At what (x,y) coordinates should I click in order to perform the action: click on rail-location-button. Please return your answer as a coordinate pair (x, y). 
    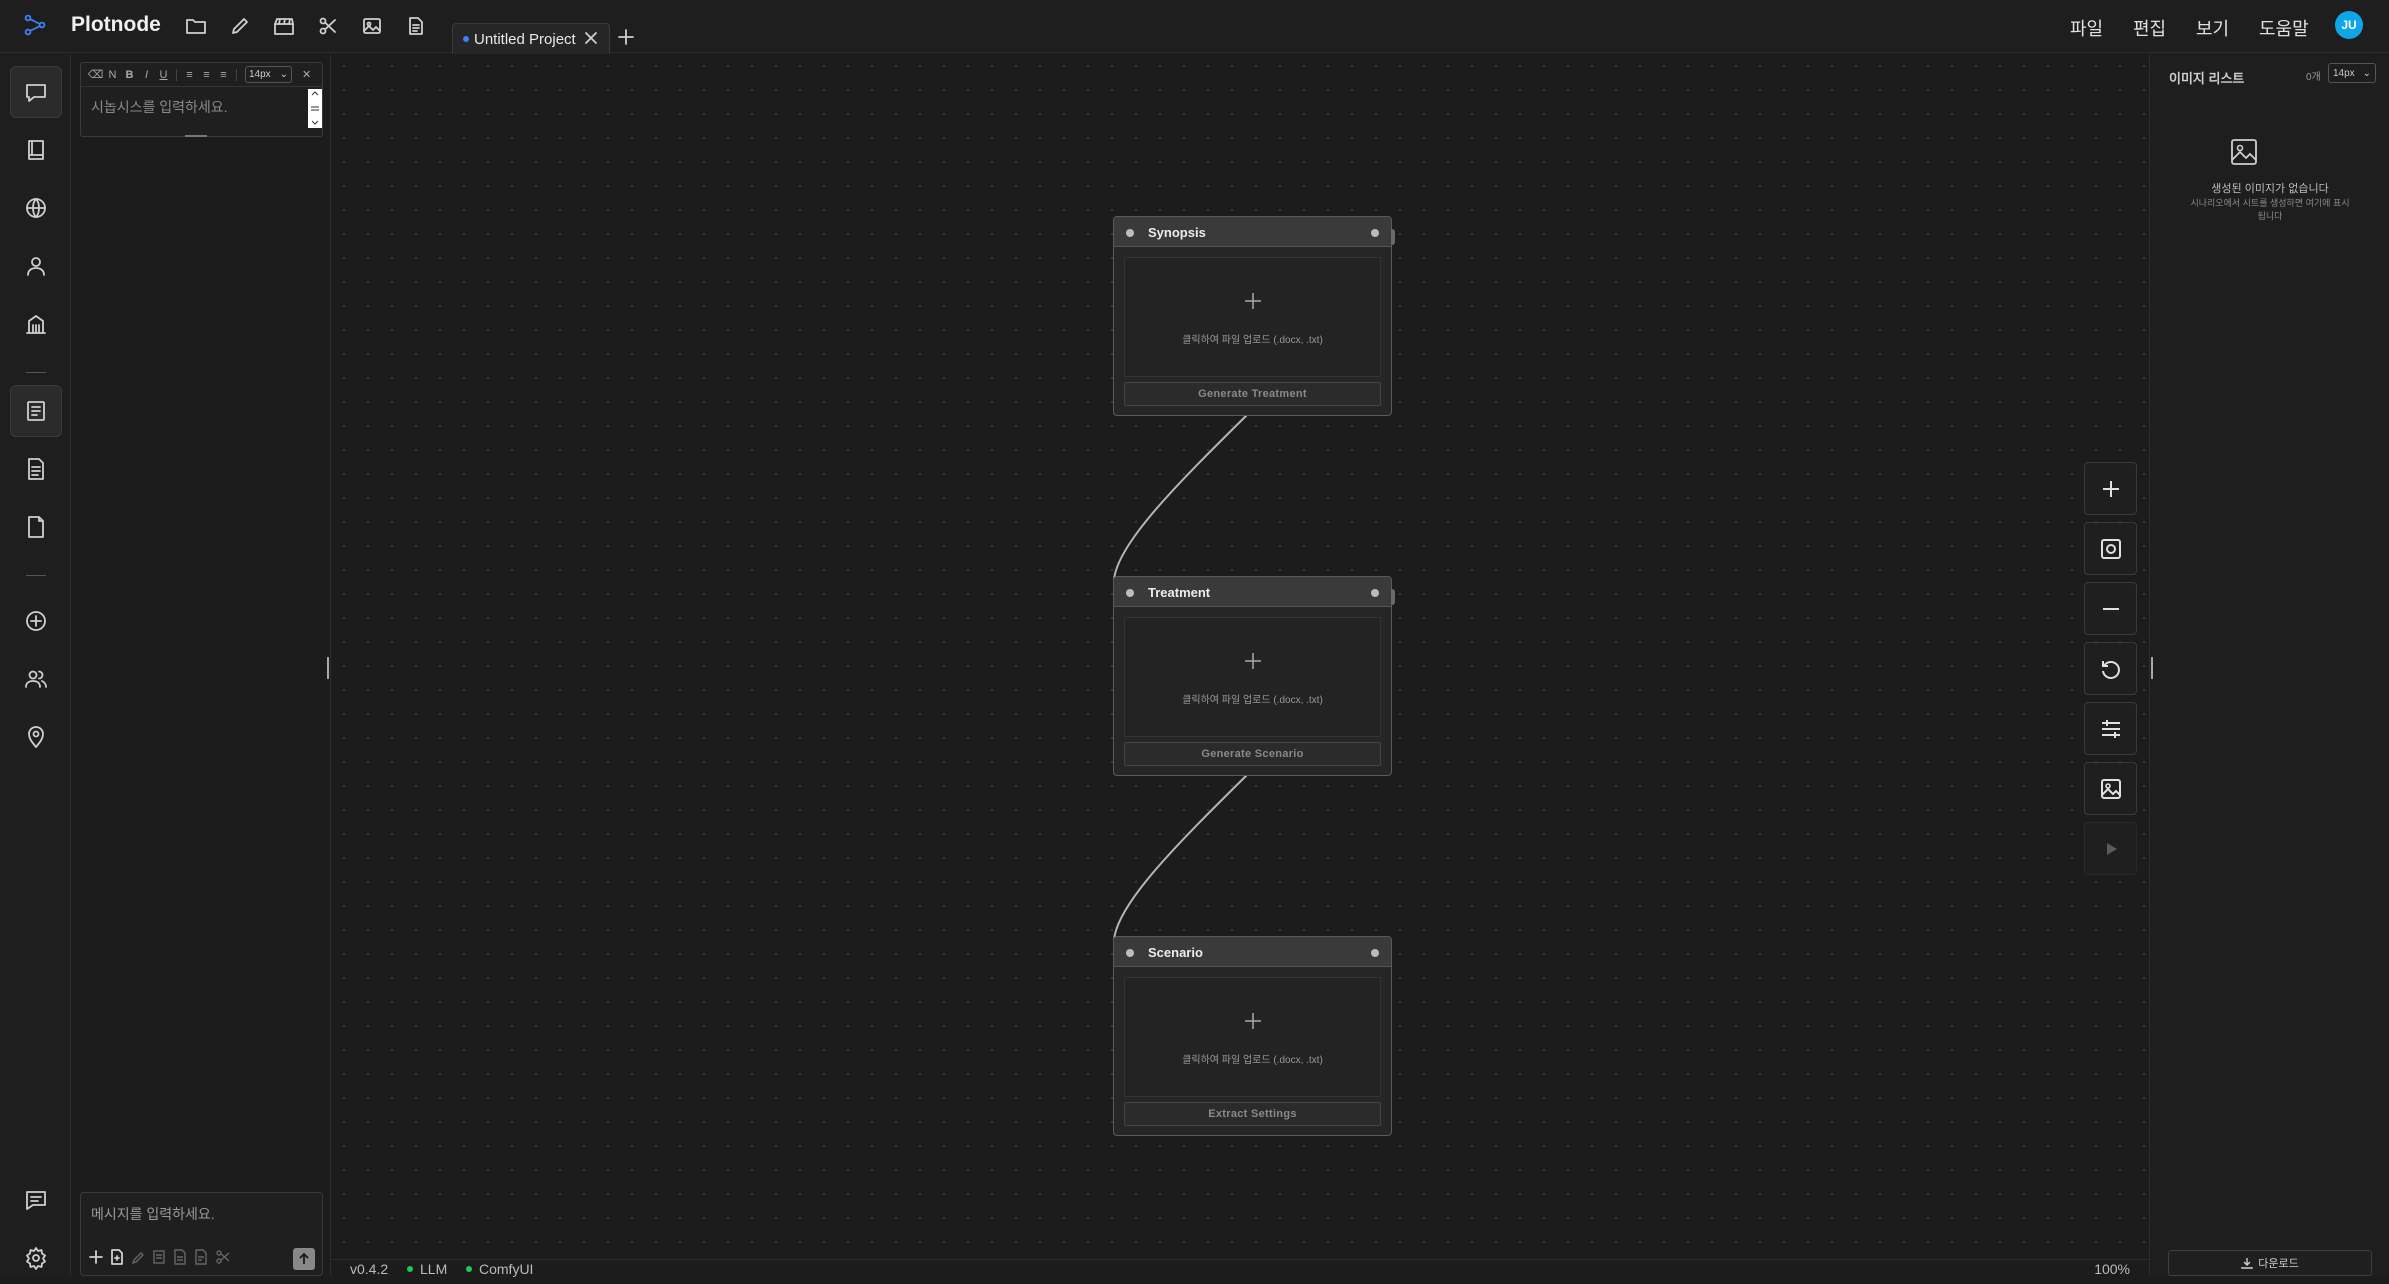
    Looking at the image, I should click on (36, 737).